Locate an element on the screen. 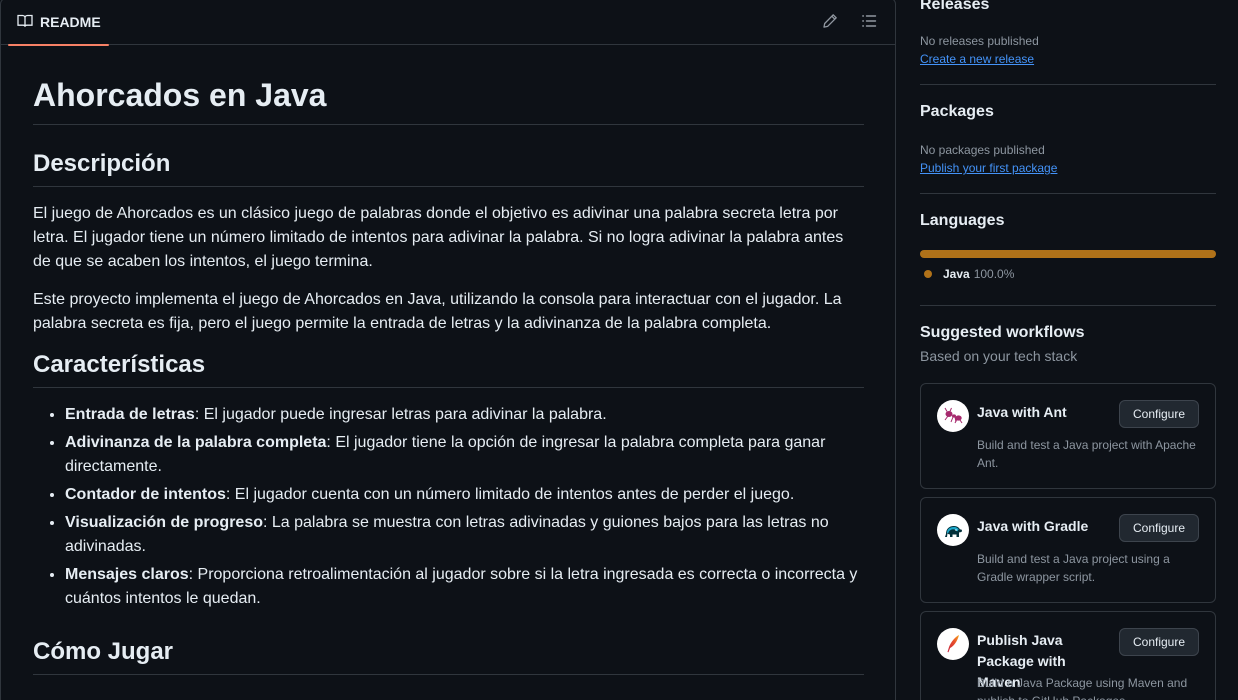  feature-name: Entrada de letras is located at coordinates (130, 414).